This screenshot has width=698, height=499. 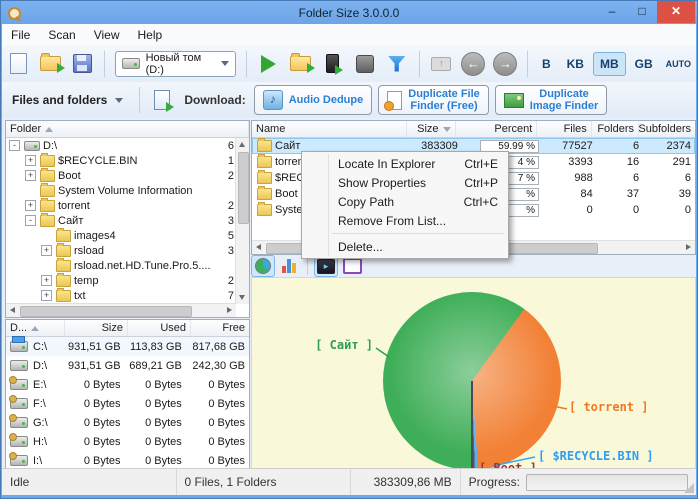 What do you see at coordinates (689, 488) in the screenshot?
I see `resize-grip` at bounding box center [689, 488].